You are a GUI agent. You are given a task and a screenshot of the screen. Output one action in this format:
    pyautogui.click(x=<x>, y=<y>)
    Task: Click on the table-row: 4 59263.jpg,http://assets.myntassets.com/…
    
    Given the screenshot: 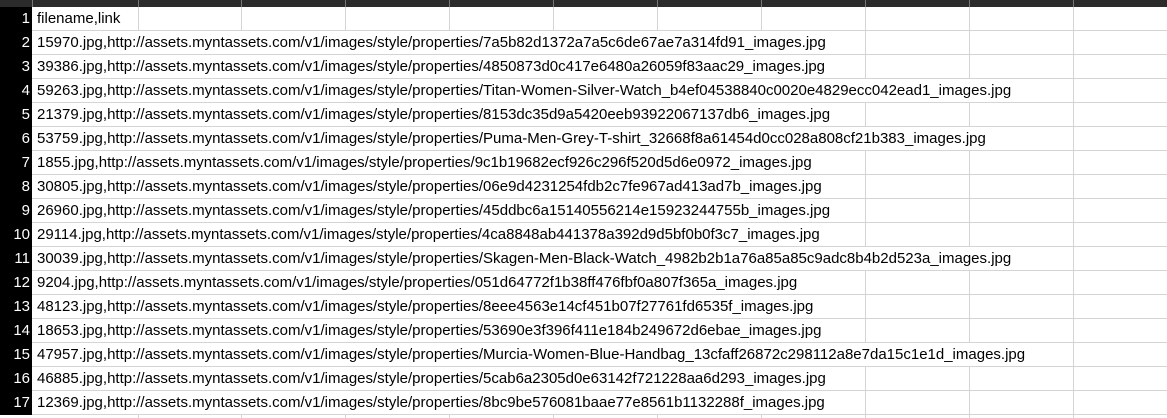 What is the action you would take?
    pyautogui.click(x=583, y=91)
    